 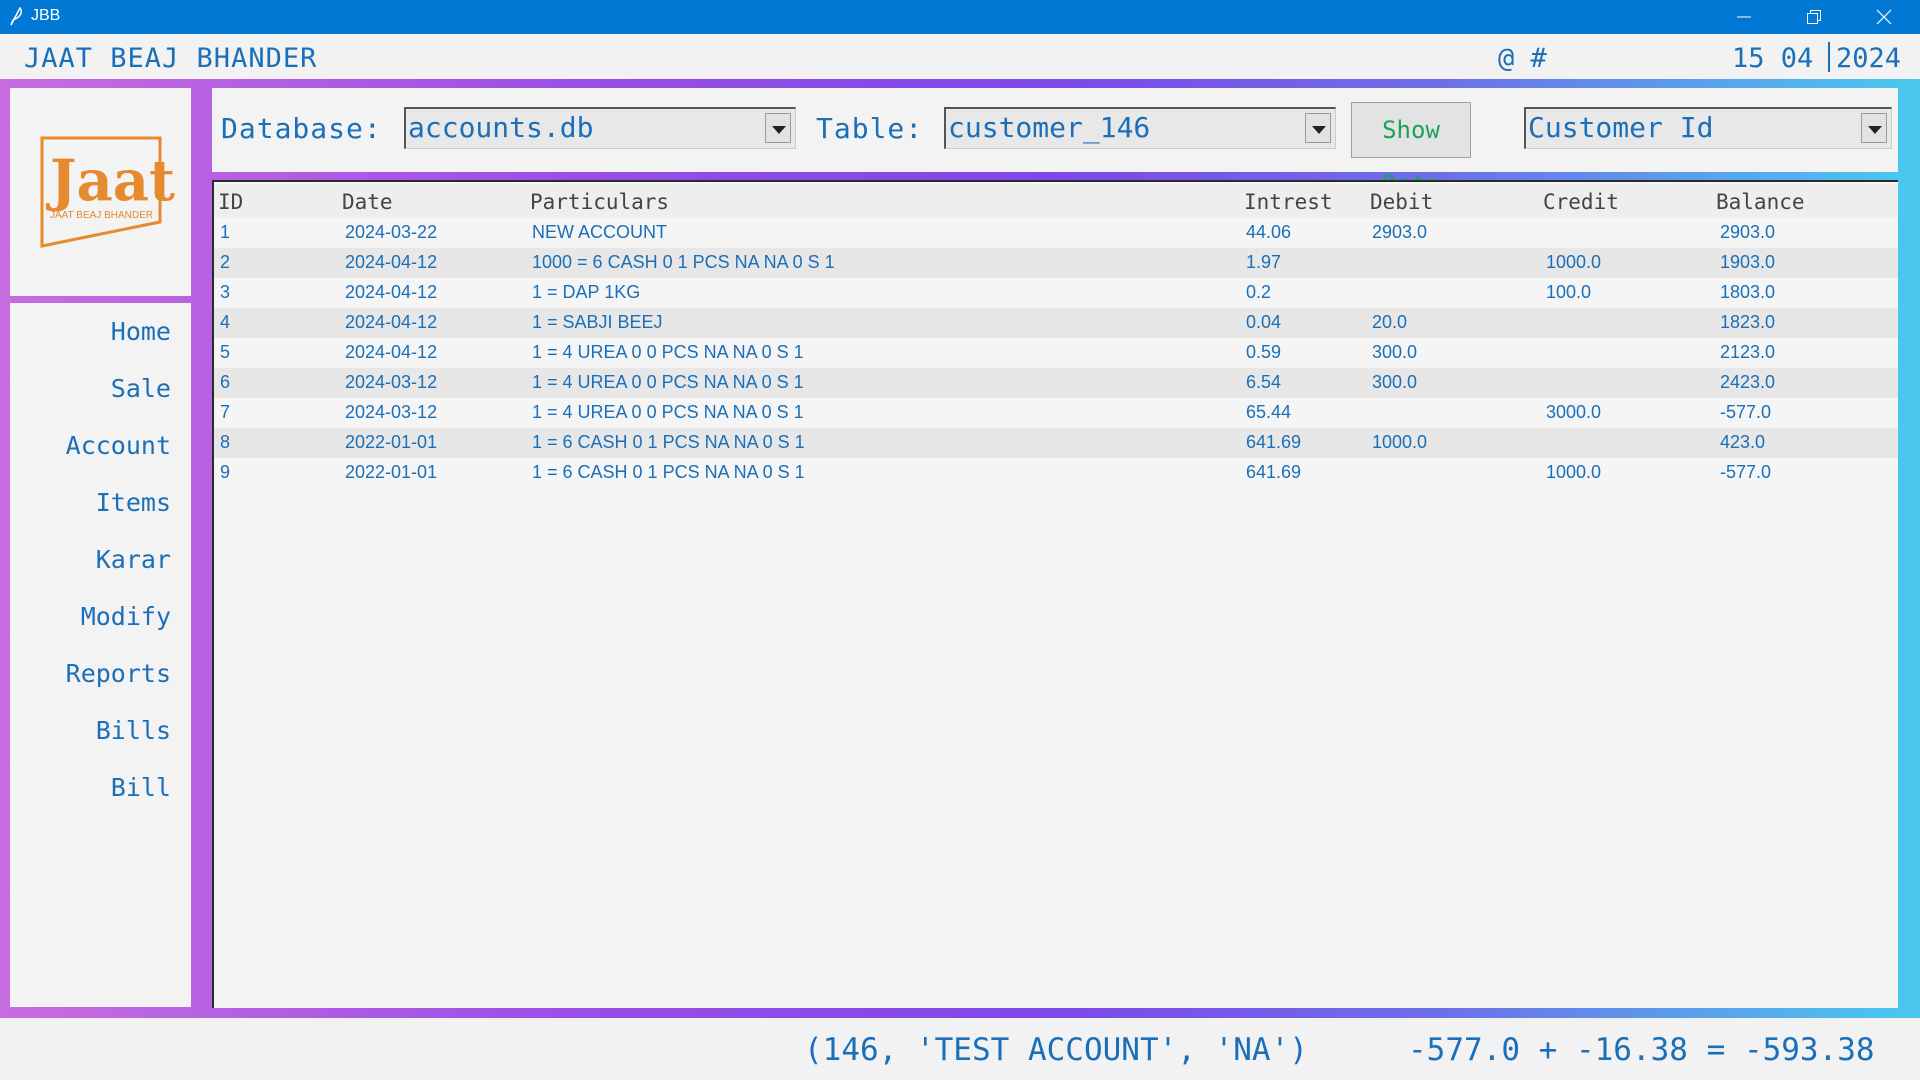 What do you see at coordinates (960, 56) in the screenshot?
I see `app-header: JAAT BEAJ BHANDER @ # 15 04 2024` at bounding box center [960, 56].